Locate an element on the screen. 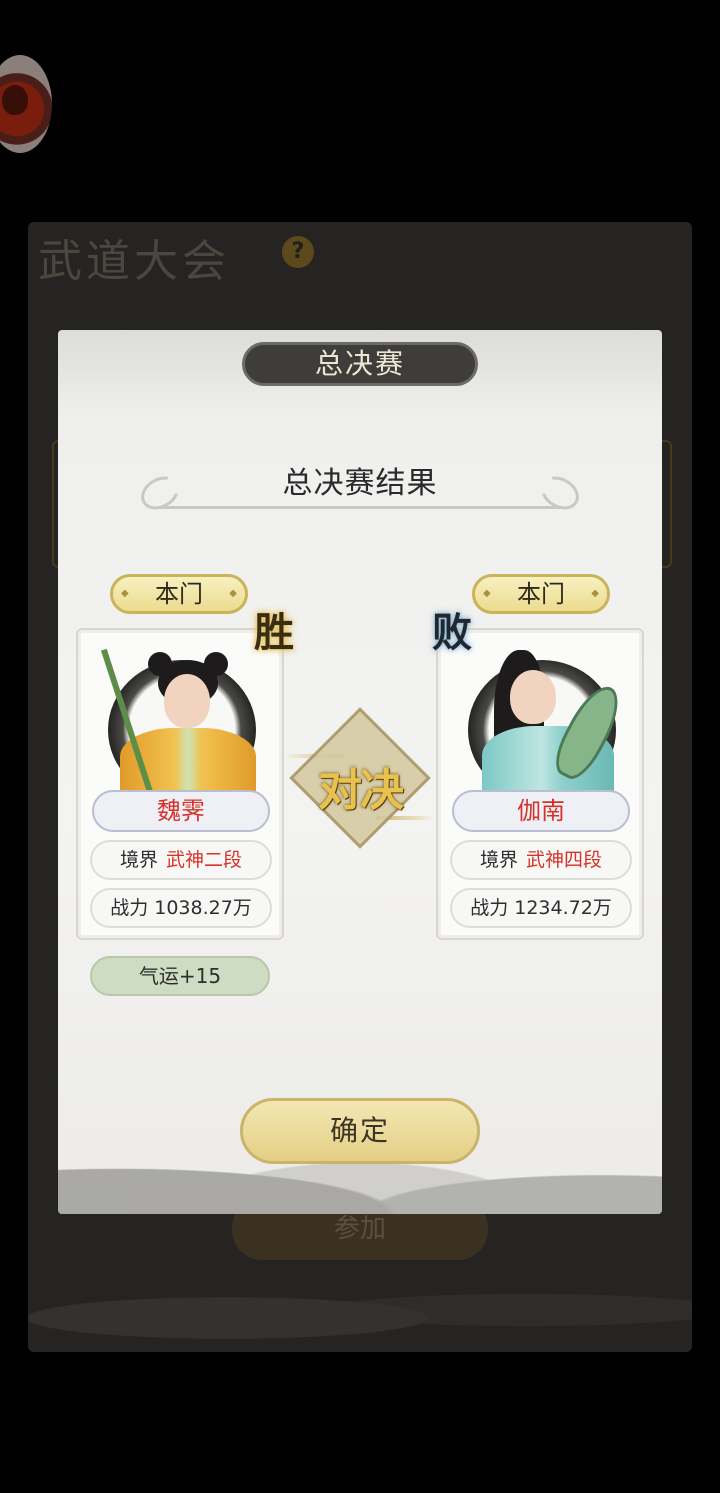 Image resolution: width=720 pixels, height=1493 pixels. right-fighter-portrait is located at coordinates (545, 721).